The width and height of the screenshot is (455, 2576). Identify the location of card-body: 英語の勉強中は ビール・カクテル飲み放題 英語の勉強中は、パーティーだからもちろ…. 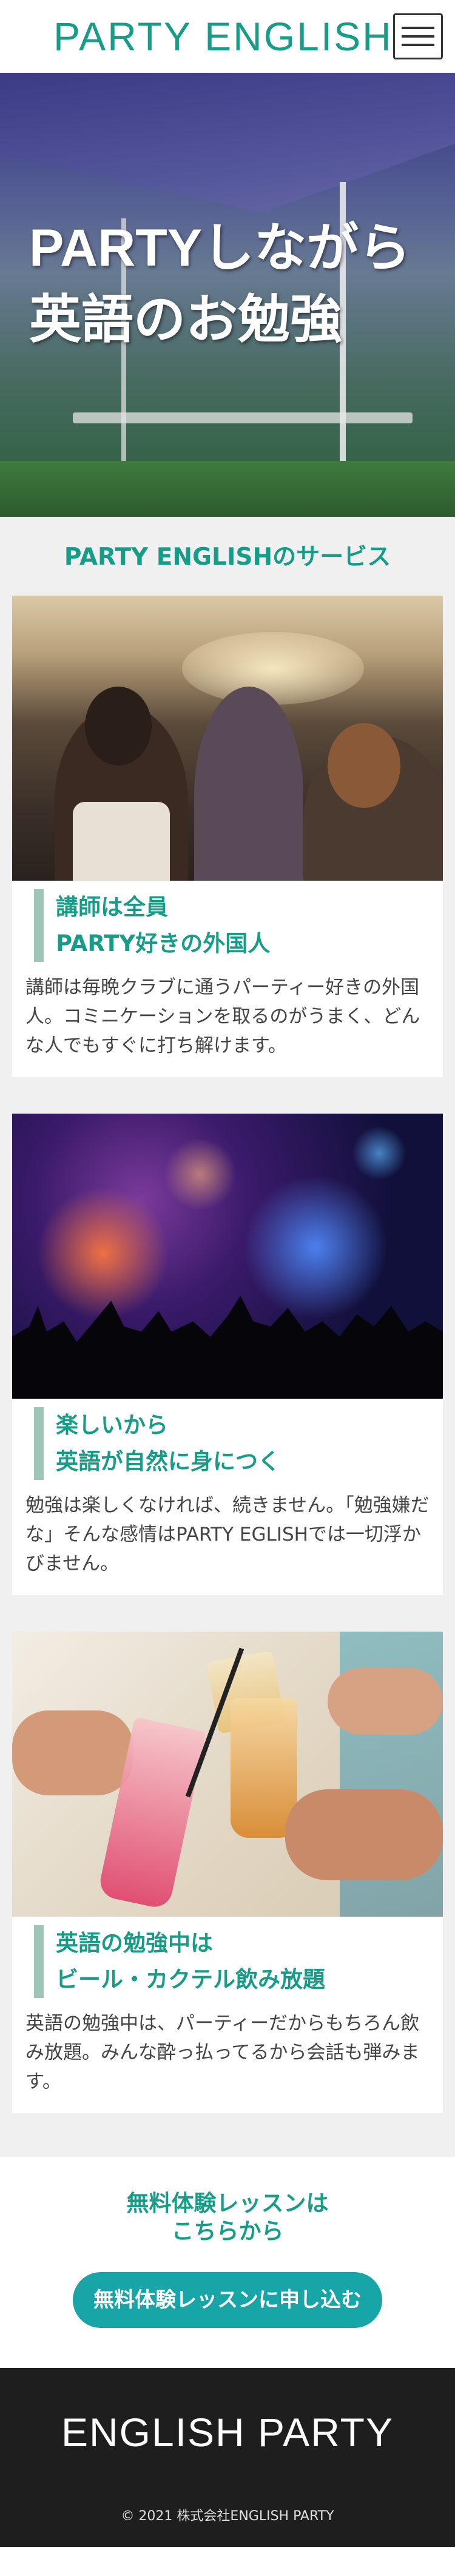
(227, 2015).